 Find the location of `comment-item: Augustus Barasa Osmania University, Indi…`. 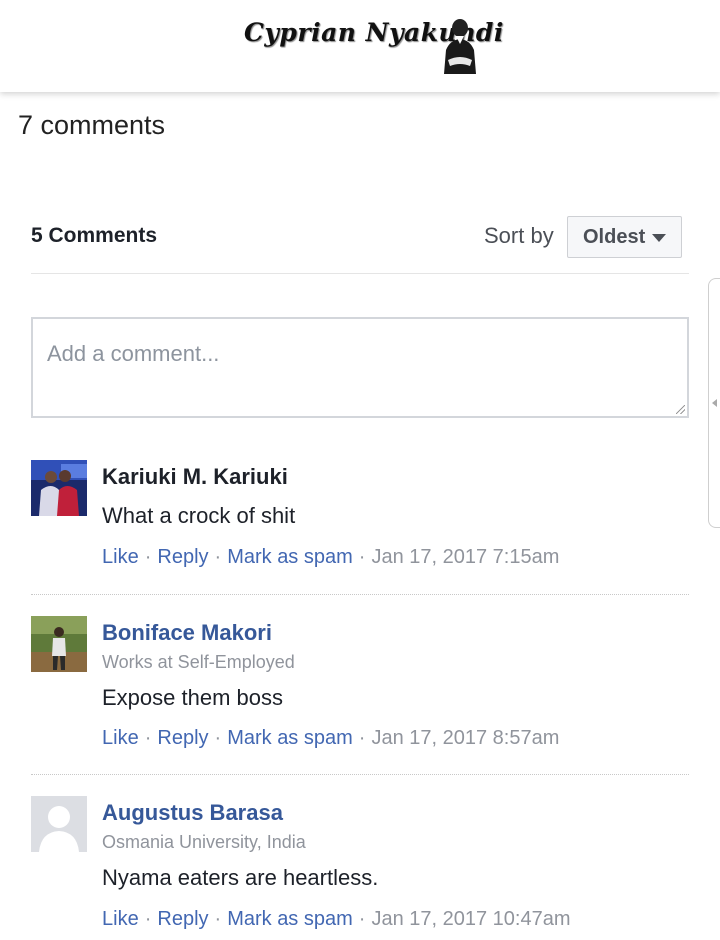

comment-item: Augustus Barasa Osmania University, Indi… is located at coordinates (360, 866).